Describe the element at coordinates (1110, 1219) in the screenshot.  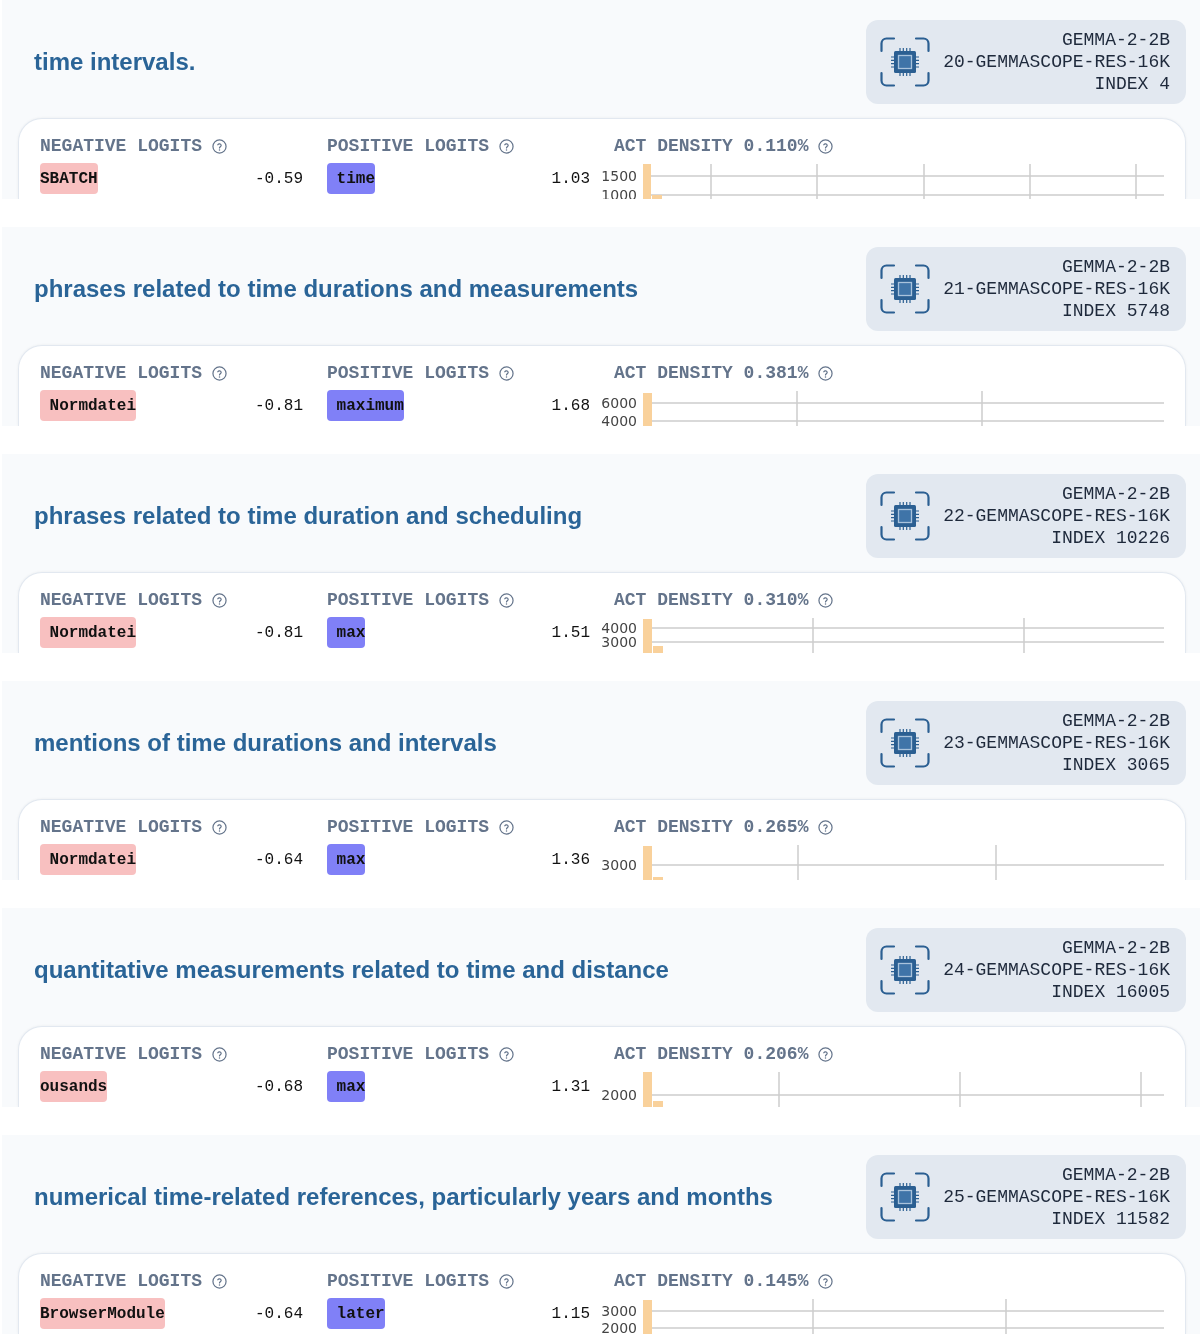
I see `feature-index: INDEX 11582` at that location.